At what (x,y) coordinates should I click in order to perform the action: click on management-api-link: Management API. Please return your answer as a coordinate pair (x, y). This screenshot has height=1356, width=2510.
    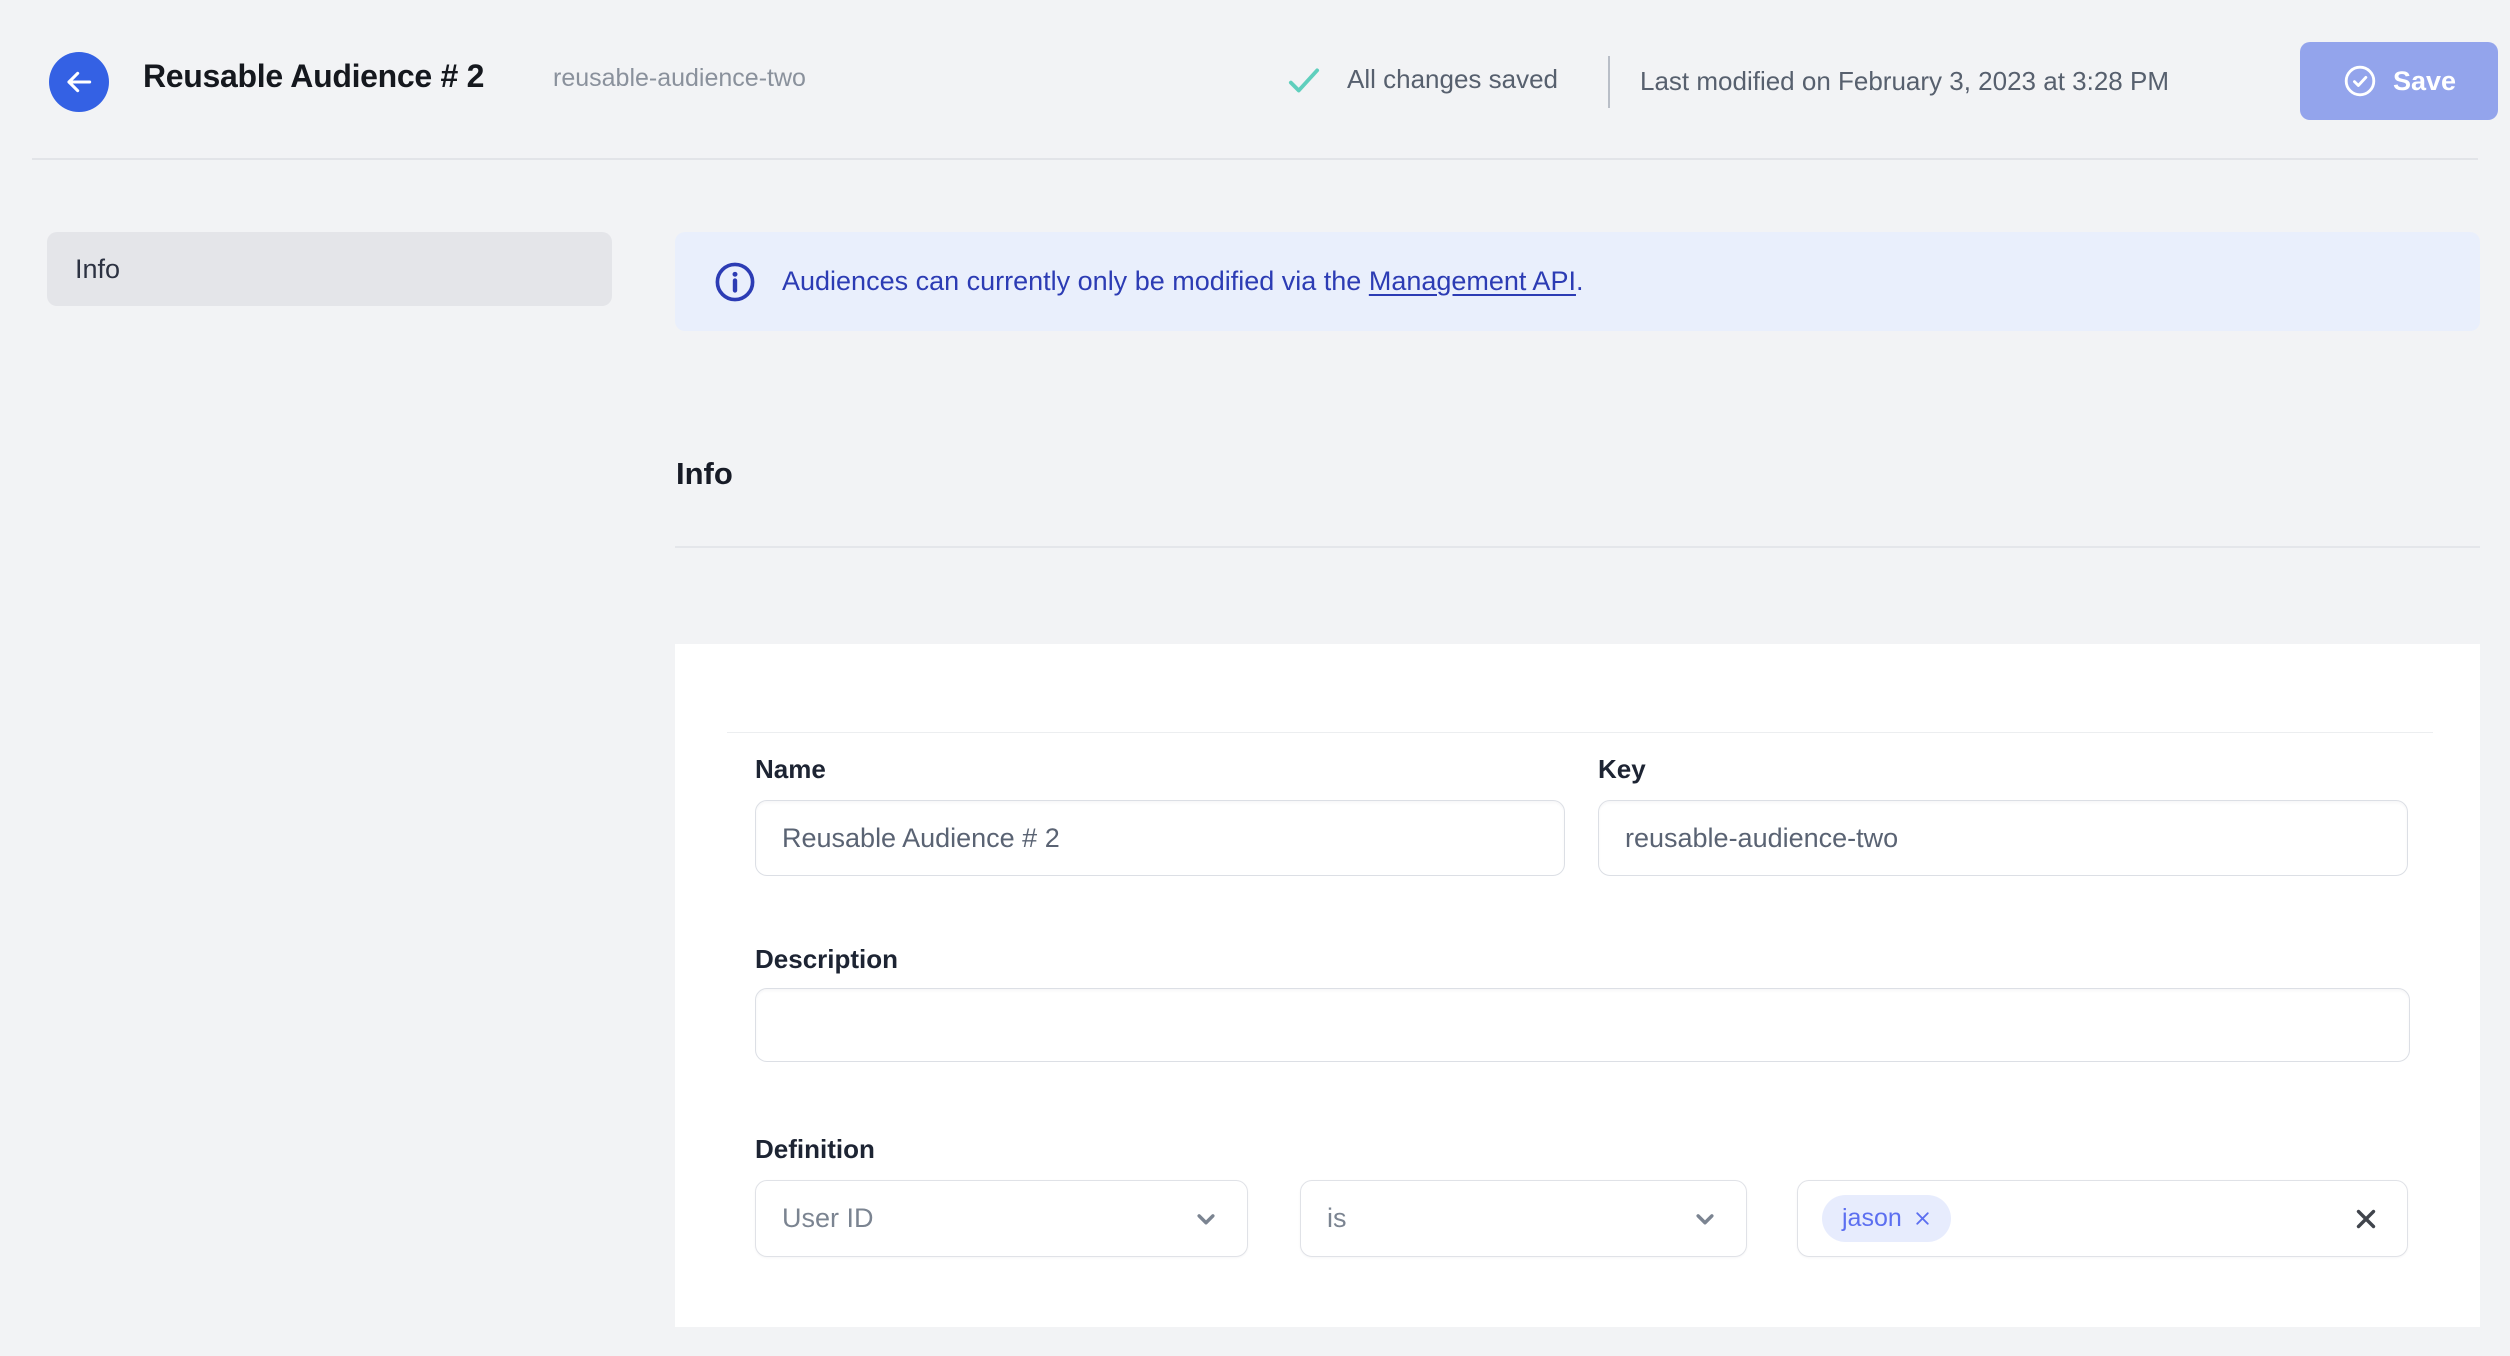
    Looking at the image, I should click on (1472, 281).